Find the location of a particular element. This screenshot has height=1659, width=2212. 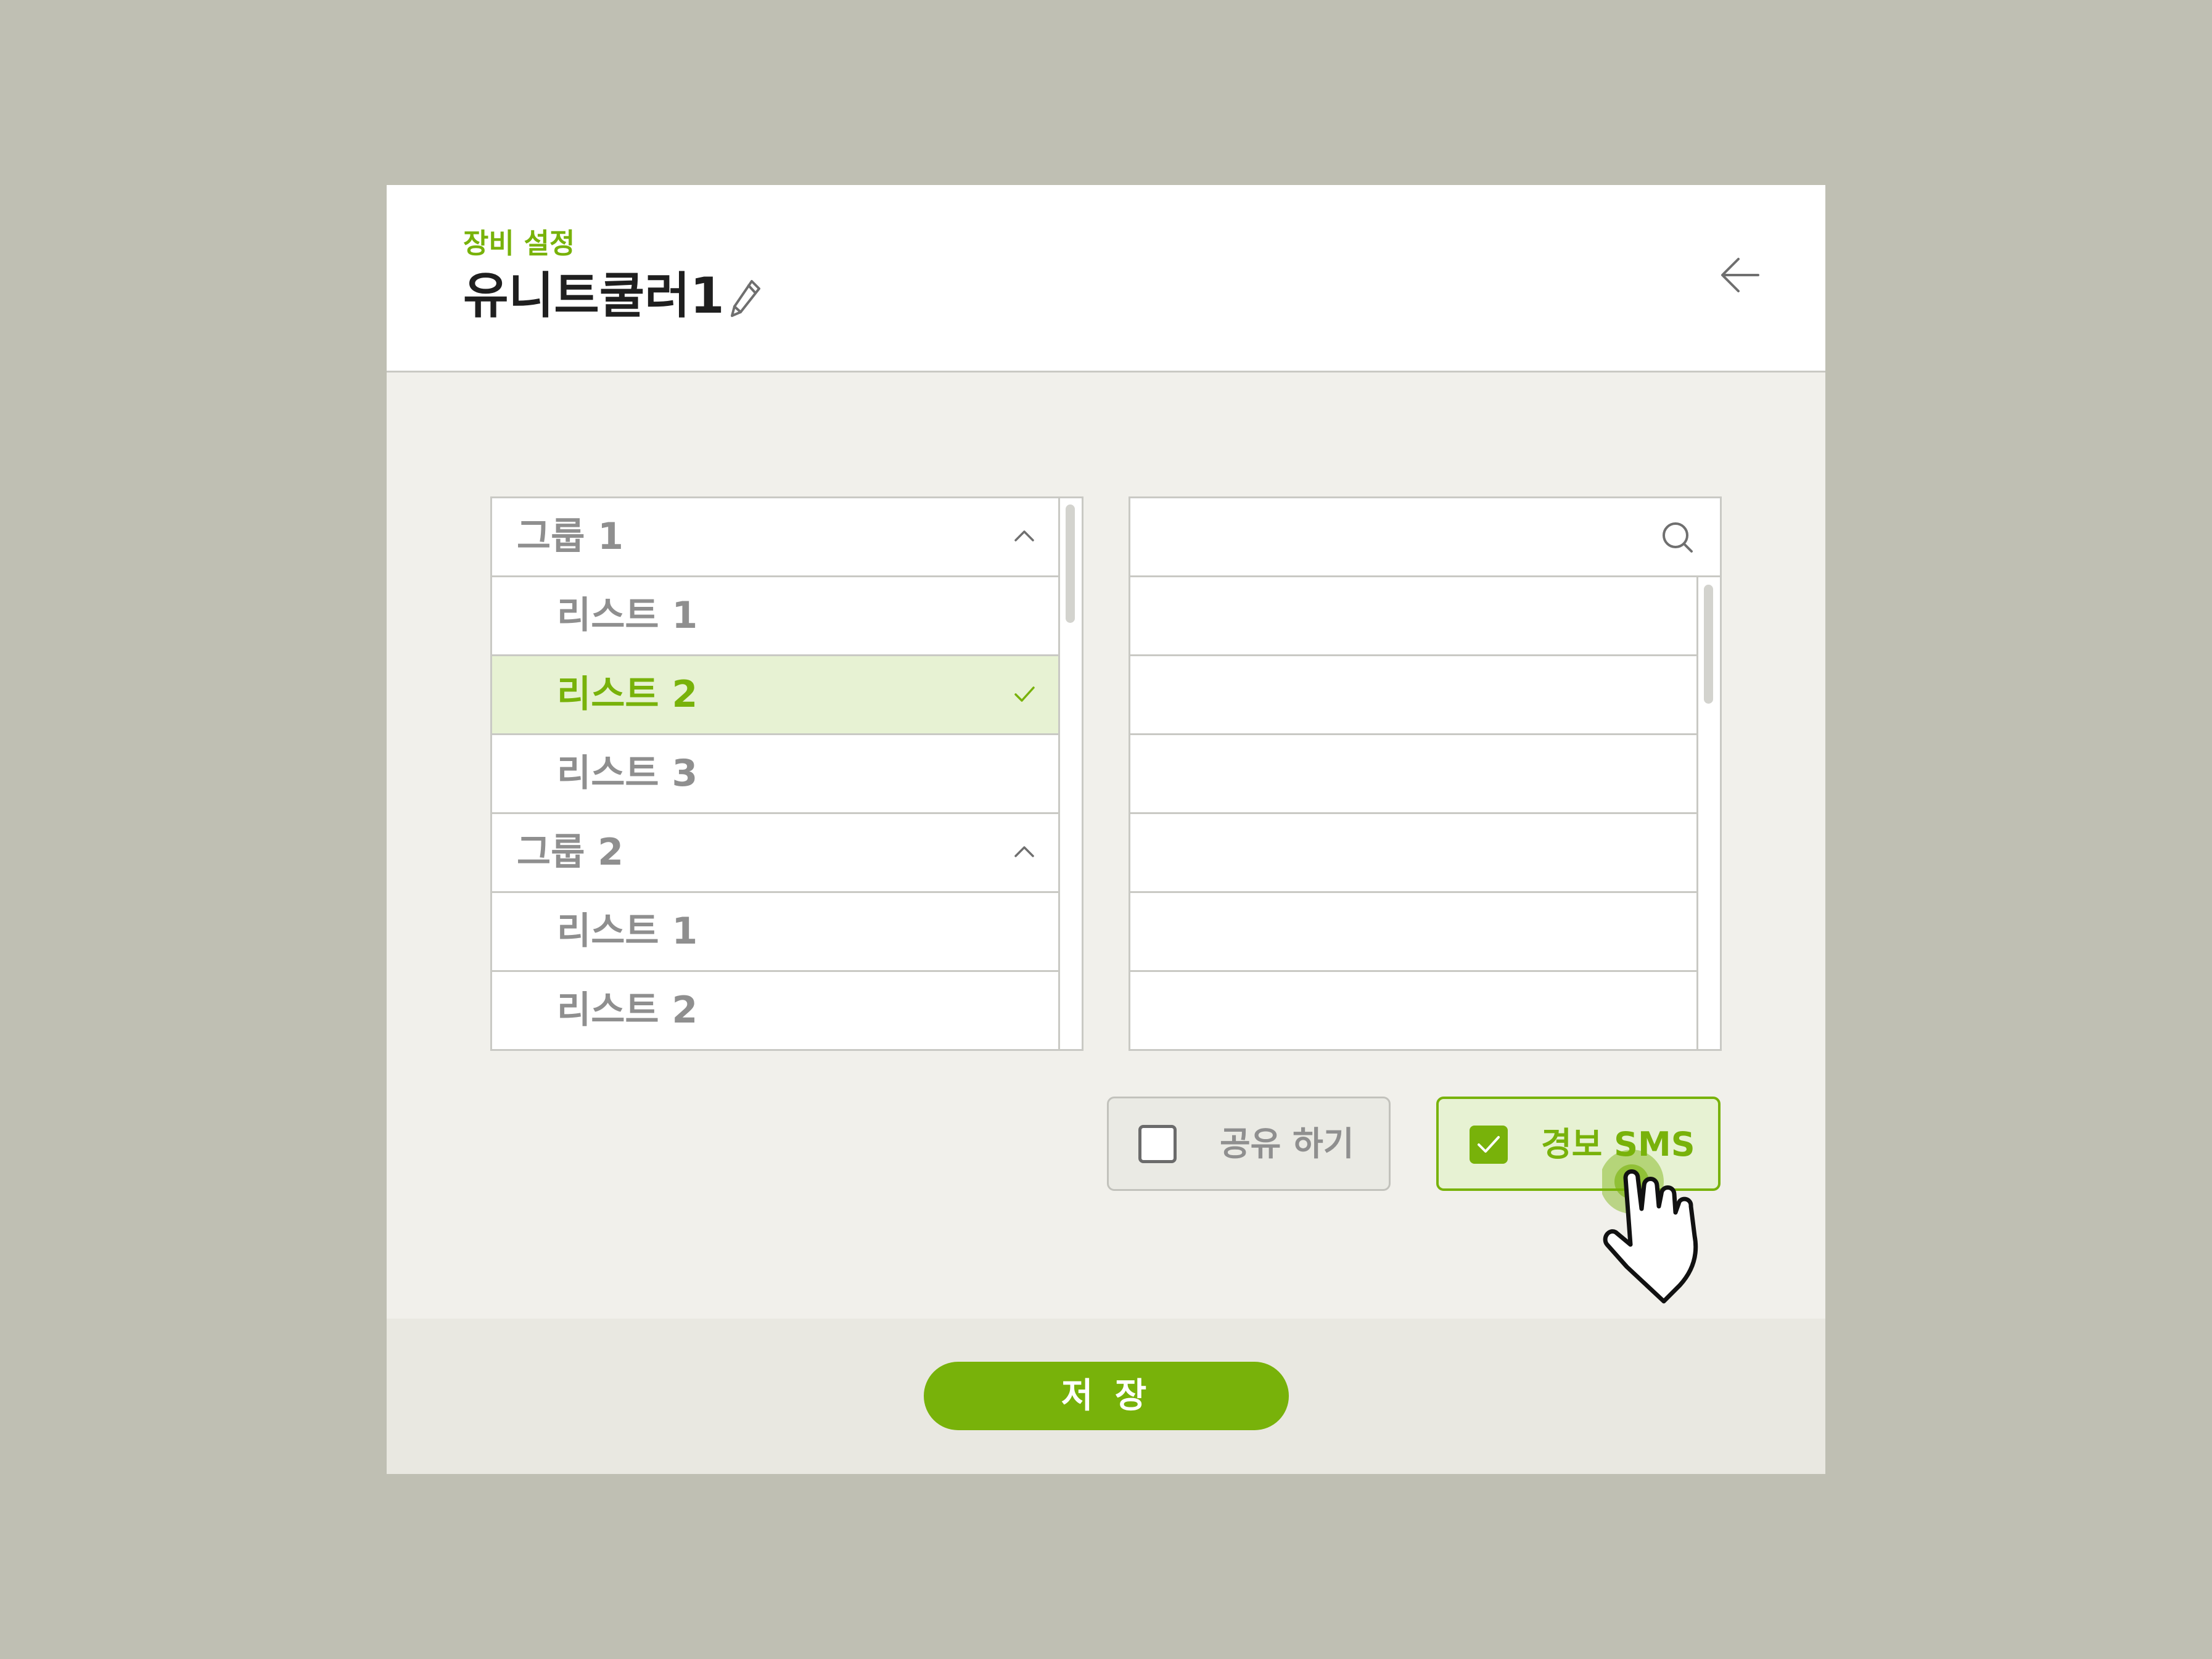

list-item-label: 리스트 3 is located at coordinates (627, 773).